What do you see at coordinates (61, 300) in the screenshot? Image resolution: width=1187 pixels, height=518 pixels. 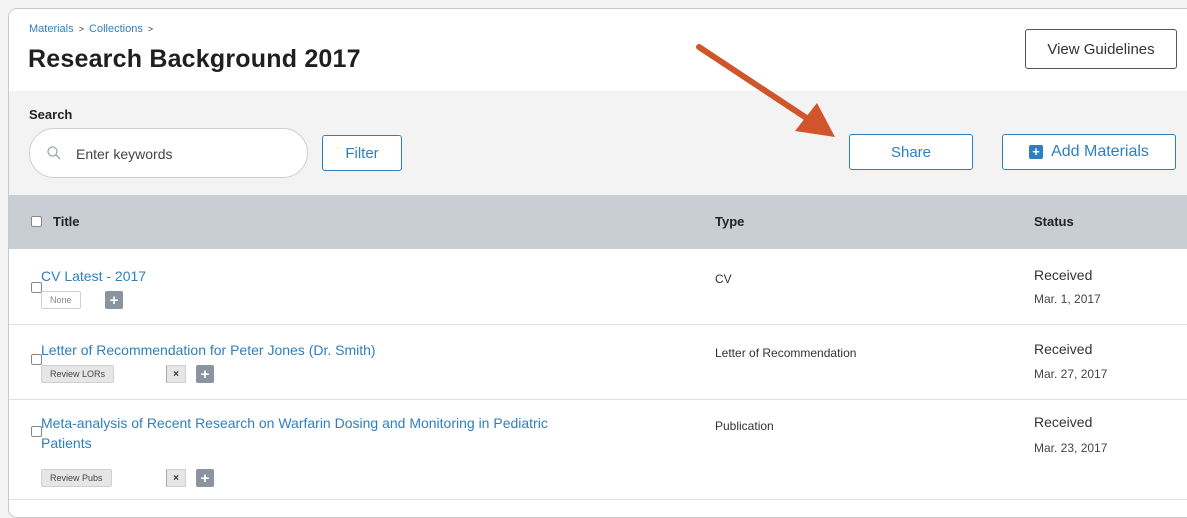 I see `tag-badge: None` at bounding box center [61, 300].